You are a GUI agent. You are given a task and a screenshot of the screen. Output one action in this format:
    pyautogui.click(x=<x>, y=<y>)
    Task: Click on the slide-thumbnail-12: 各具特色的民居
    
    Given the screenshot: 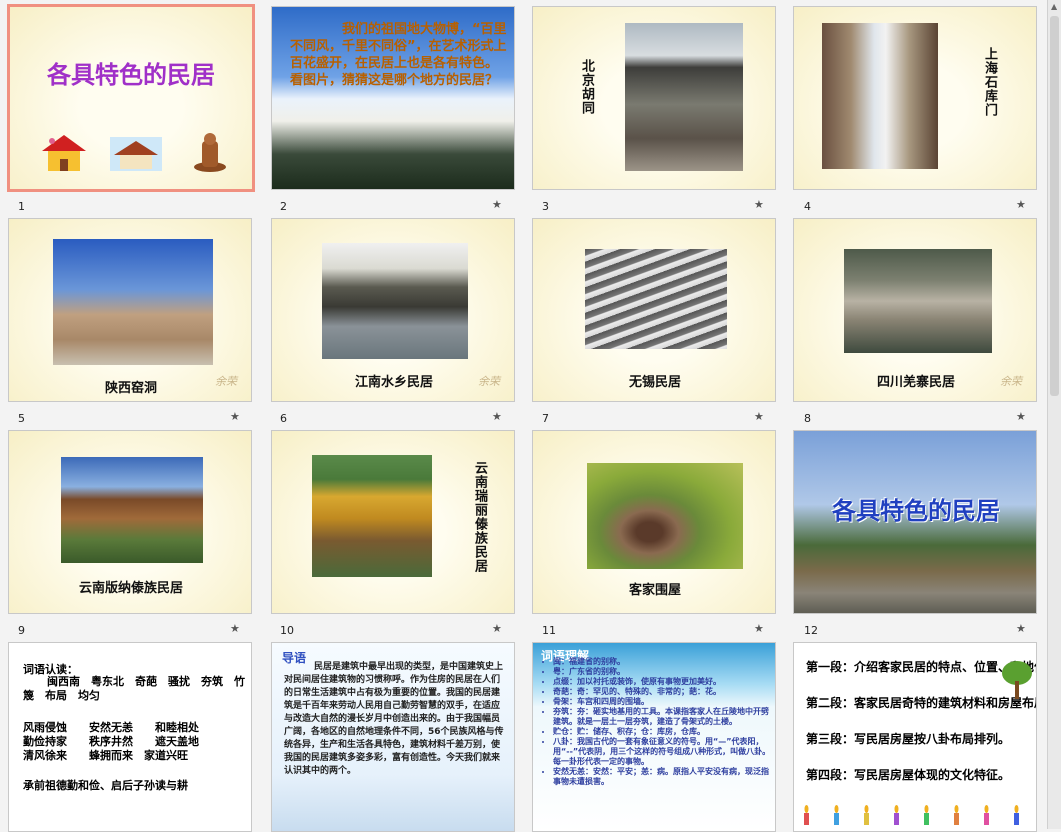 What is the action you would take?
    pyautogui.click(x=915, y=522)
    